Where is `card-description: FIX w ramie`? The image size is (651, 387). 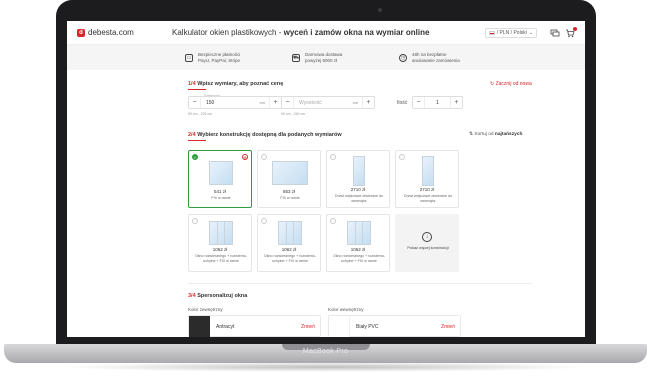 card-description: FIX w ramie is located at coordinates (290, 198).